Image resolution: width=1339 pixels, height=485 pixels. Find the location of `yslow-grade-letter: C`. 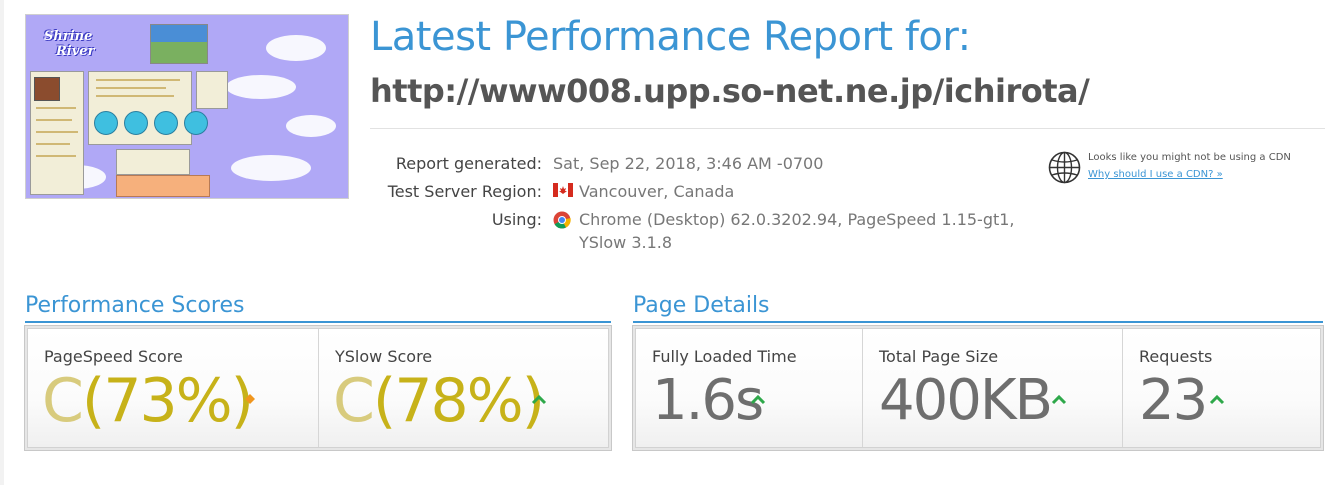

yslow-grade-letter: C is located at coordinates (354, 401).